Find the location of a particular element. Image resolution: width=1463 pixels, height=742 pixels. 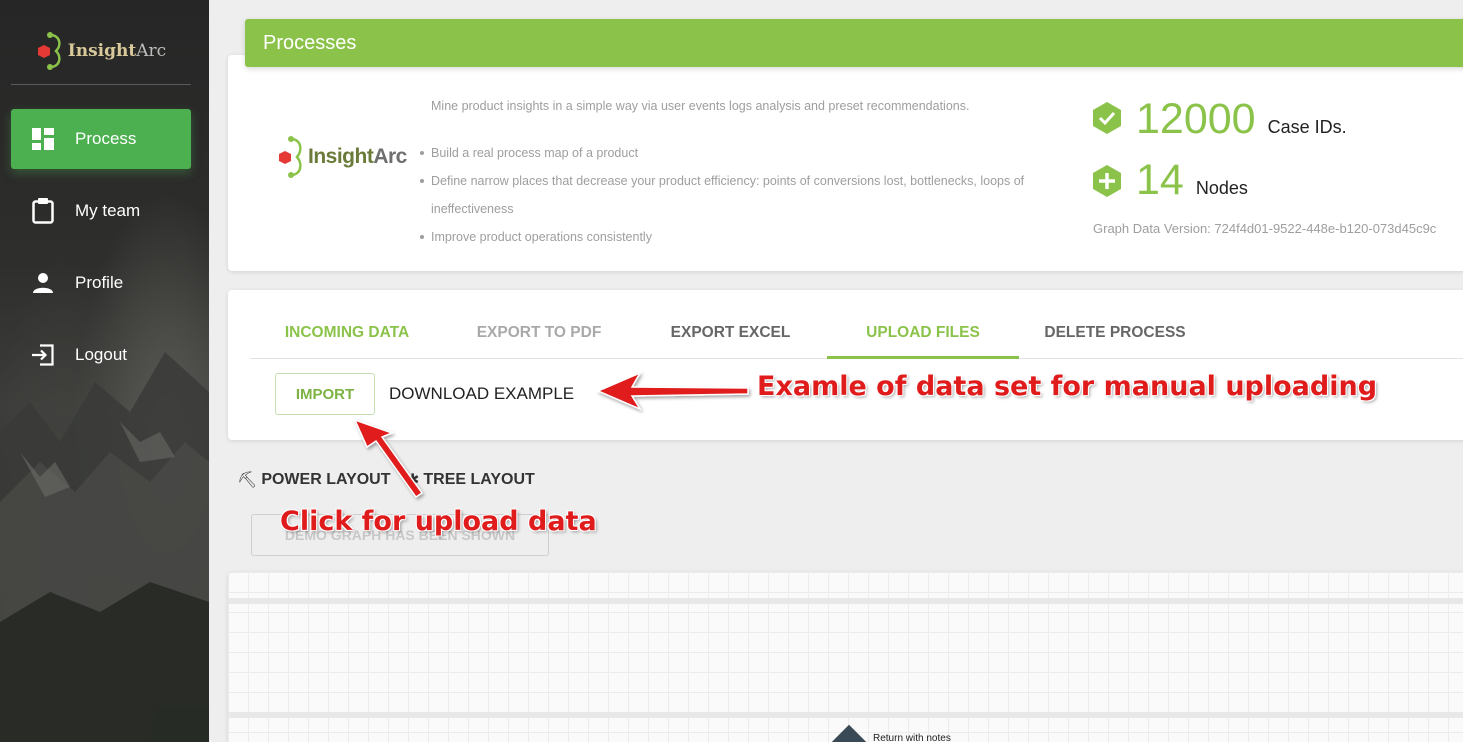

clipboard-icon is located at coordinates (43, 211).